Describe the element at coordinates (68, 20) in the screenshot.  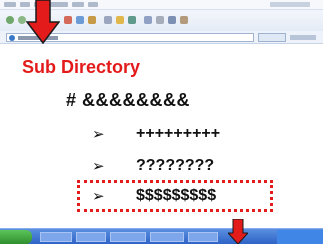
I see `stop-icon` at that location.